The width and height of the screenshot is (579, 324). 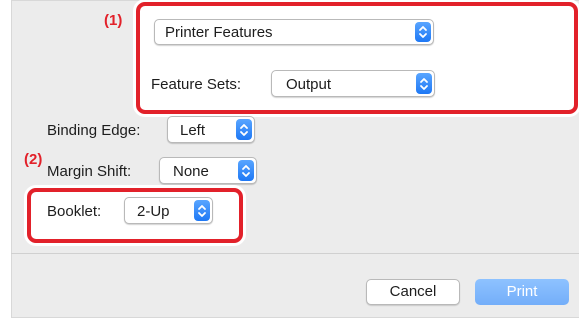 I want to click on booklet-popup: 2-Up, so click(x=168, y=210).